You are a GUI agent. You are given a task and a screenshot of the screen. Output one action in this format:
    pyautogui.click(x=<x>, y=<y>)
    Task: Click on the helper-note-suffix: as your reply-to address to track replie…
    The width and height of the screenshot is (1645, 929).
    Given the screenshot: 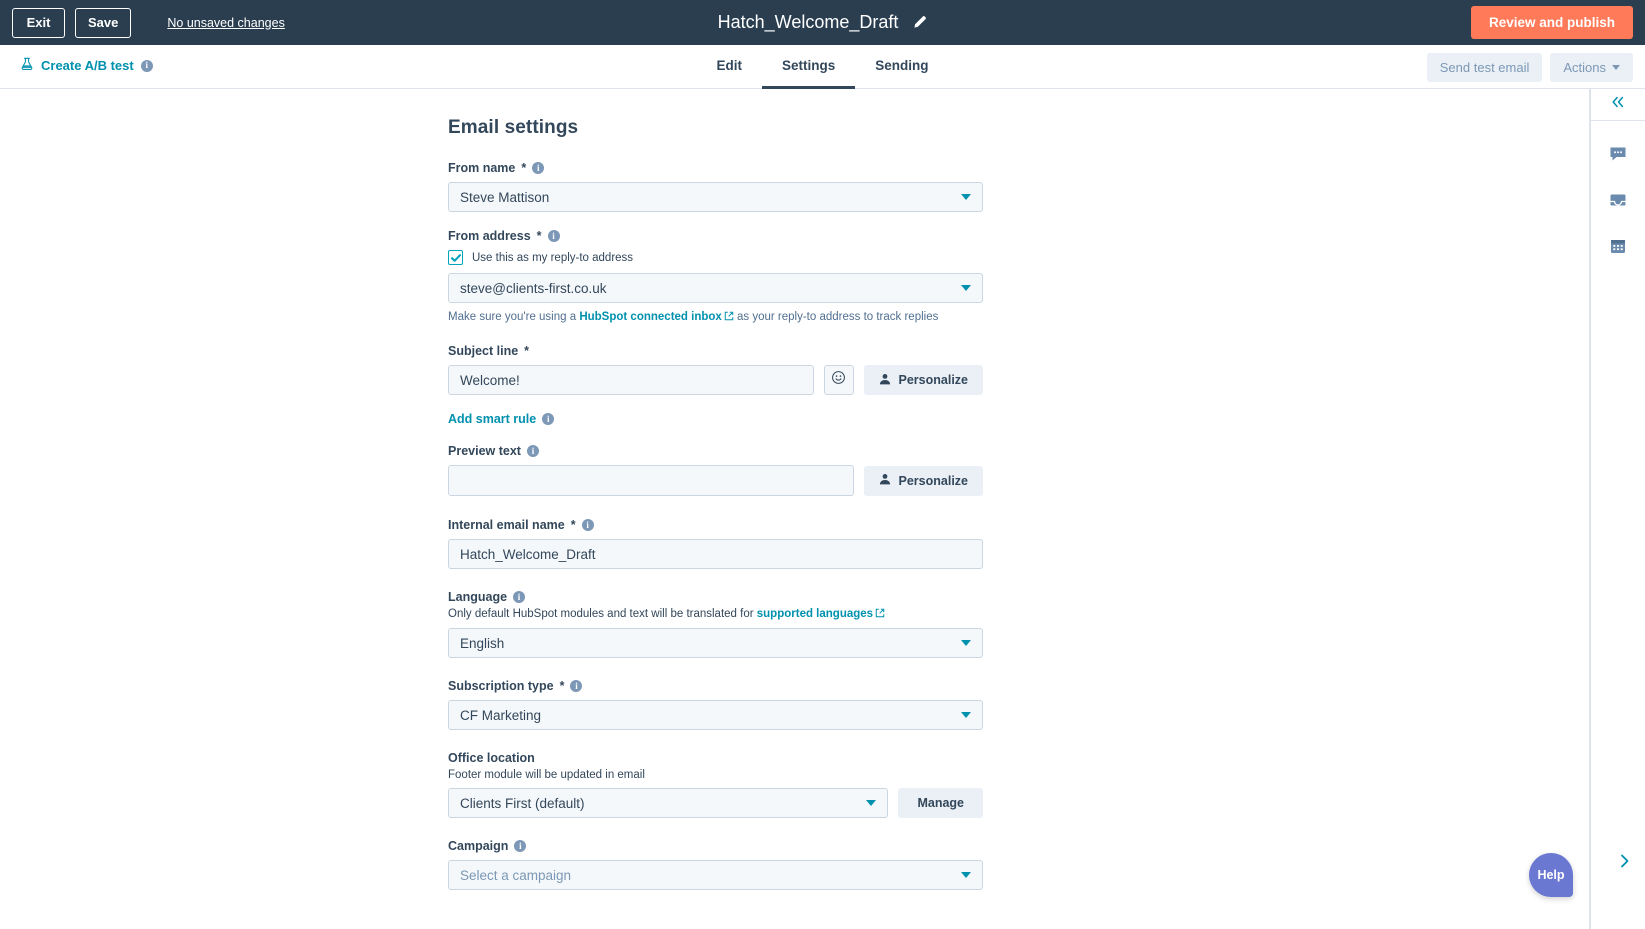 What is the action you would take?
    pyautogui.click(x=836, y=317)
    